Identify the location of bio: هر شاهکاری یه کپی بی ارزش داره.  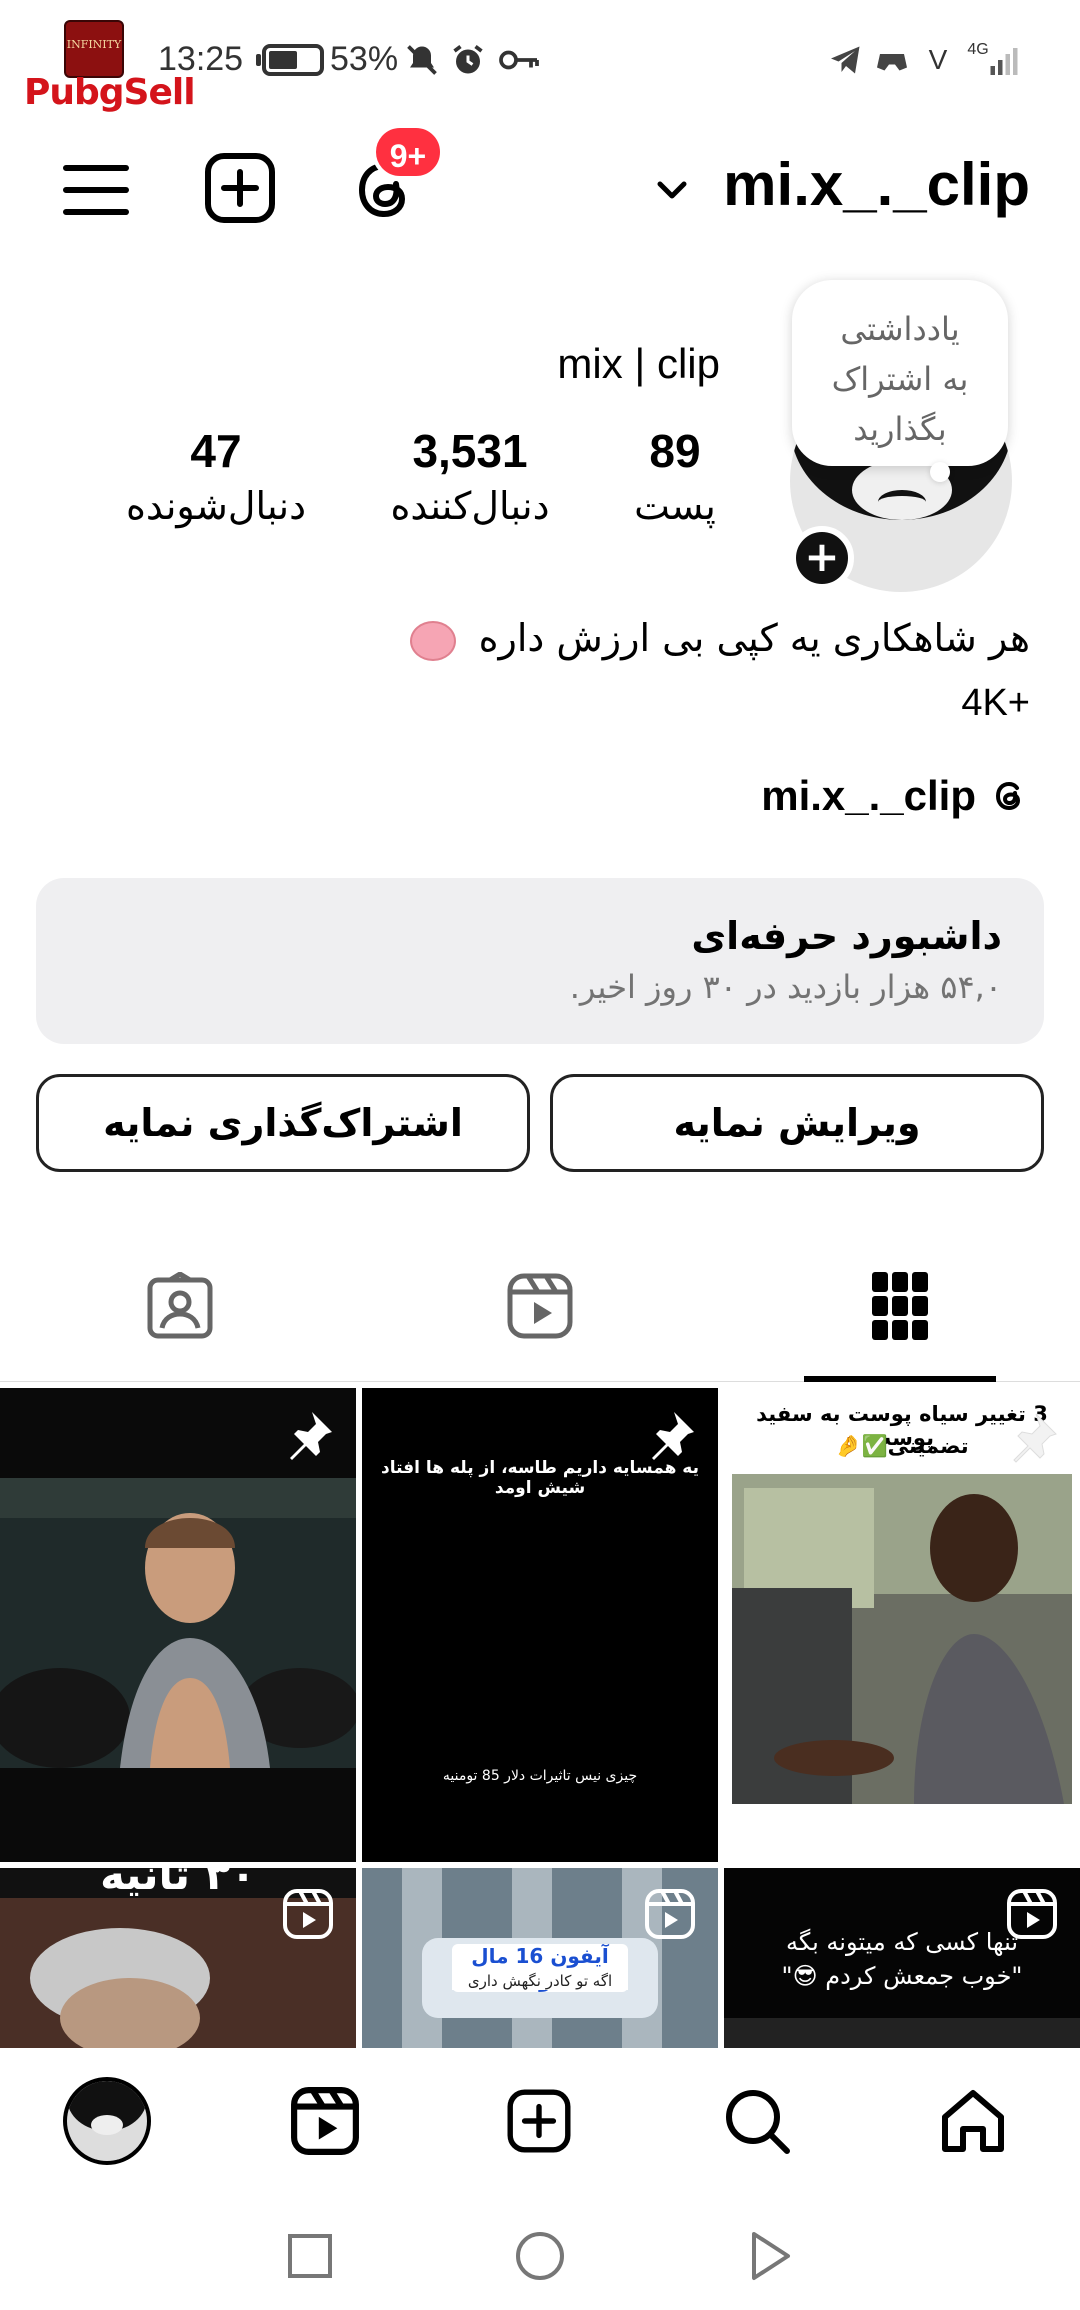
(720, 638).